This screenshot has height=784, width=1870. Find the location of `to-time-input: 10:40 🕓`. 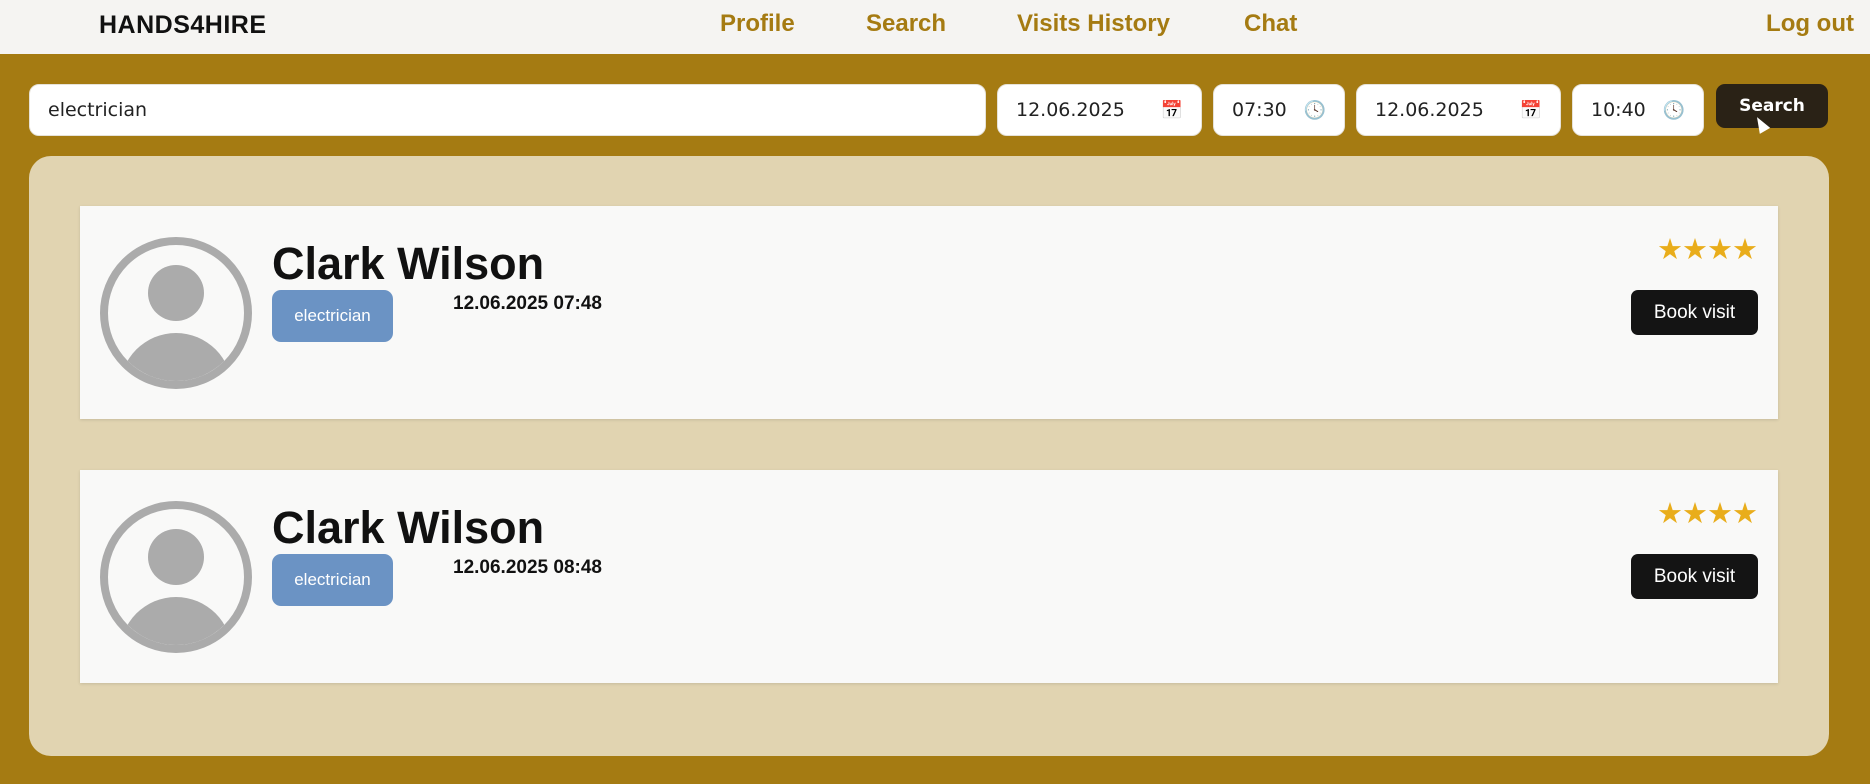

to-time-input: 10:40 🕓 is located at coordinates (1638, 110).